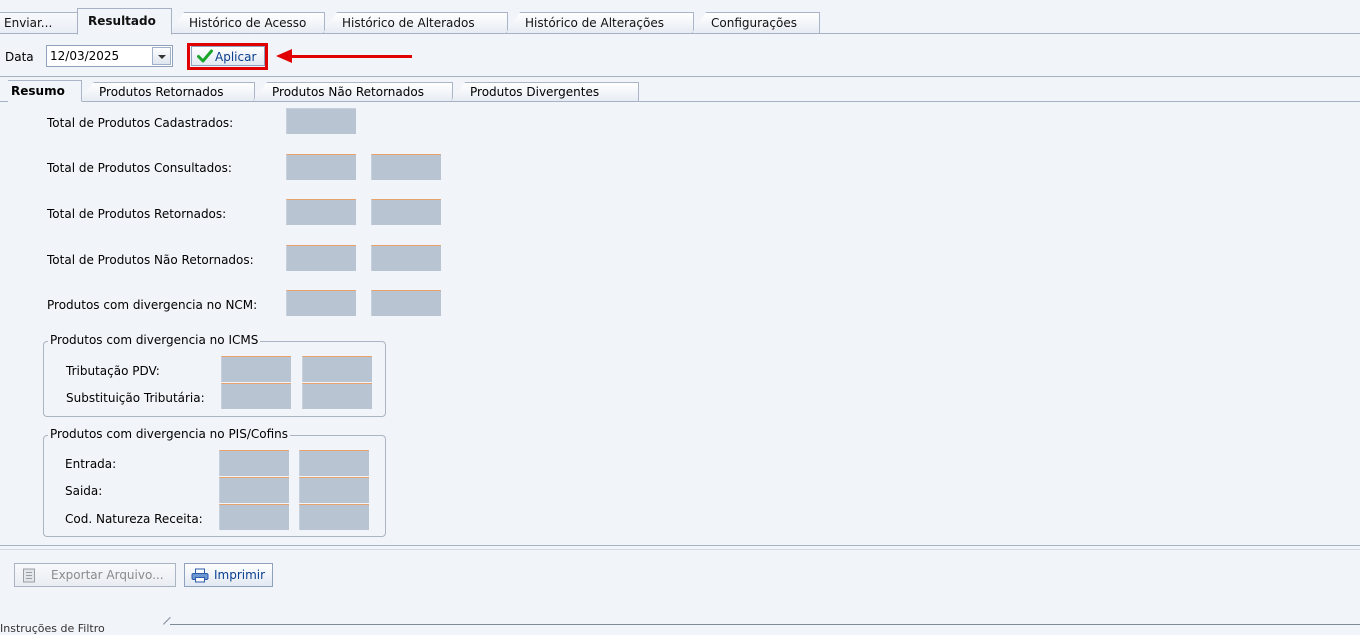  Describe the element at coordinates (124, 21) in the screenshot. I see `tab-resultado: Resultado` at that location.